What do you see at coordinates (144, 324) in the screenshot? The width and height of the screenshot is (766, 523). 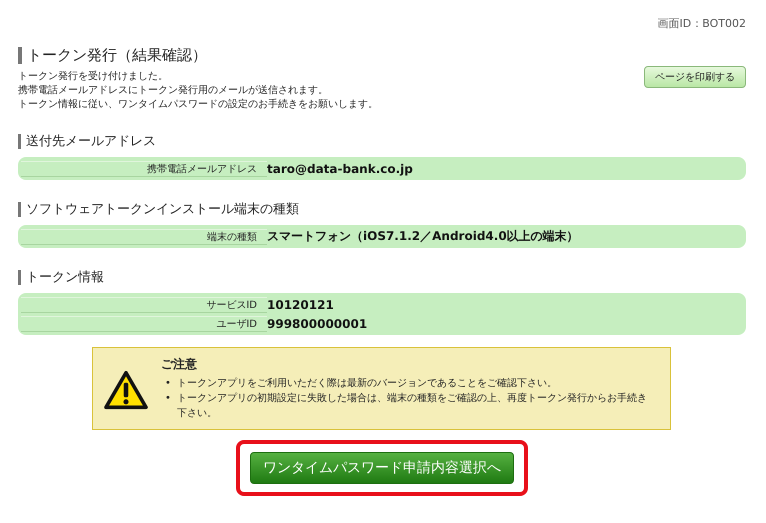 I see `field-label: ユーザID` at bounding box center [144, 324].